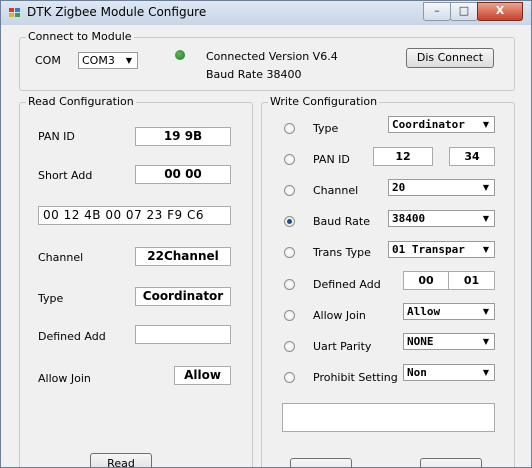 The image size is (532, 468). What do you see at coordinates (417, 372) in the screenshot?
I see `write-prohibit-setting-value: Non` at bounding box center [417, 372].